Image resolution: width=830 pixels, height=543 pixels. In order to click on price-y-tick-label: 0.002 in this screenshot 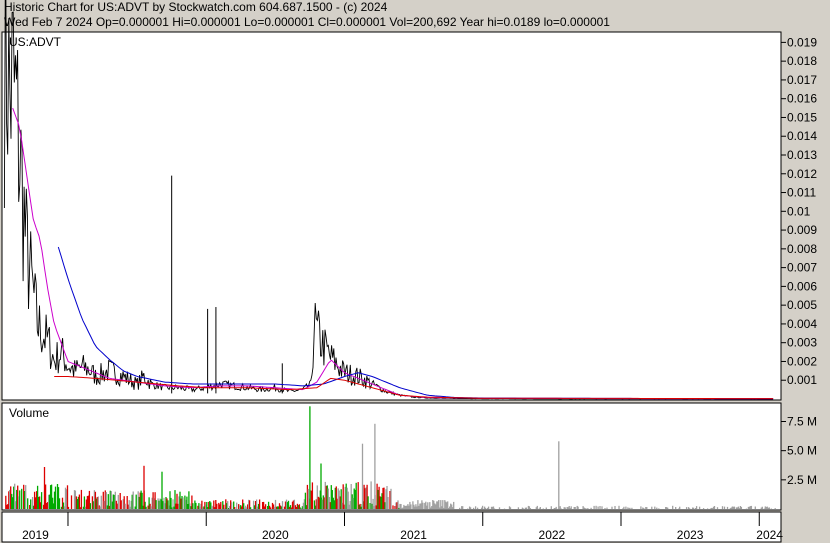, I will do `click(802, 361)`.